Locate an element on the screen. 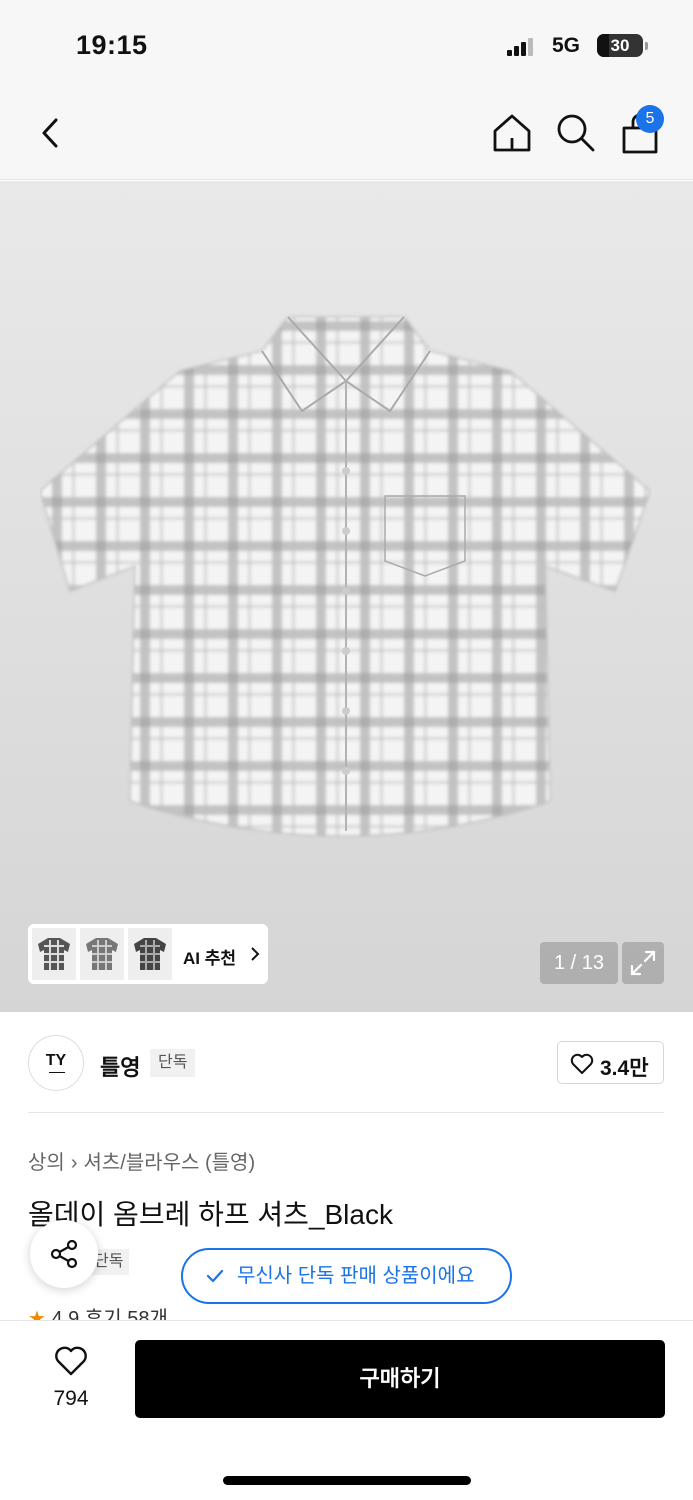  brand-logo: TY is located at coordinates (56, 1063).